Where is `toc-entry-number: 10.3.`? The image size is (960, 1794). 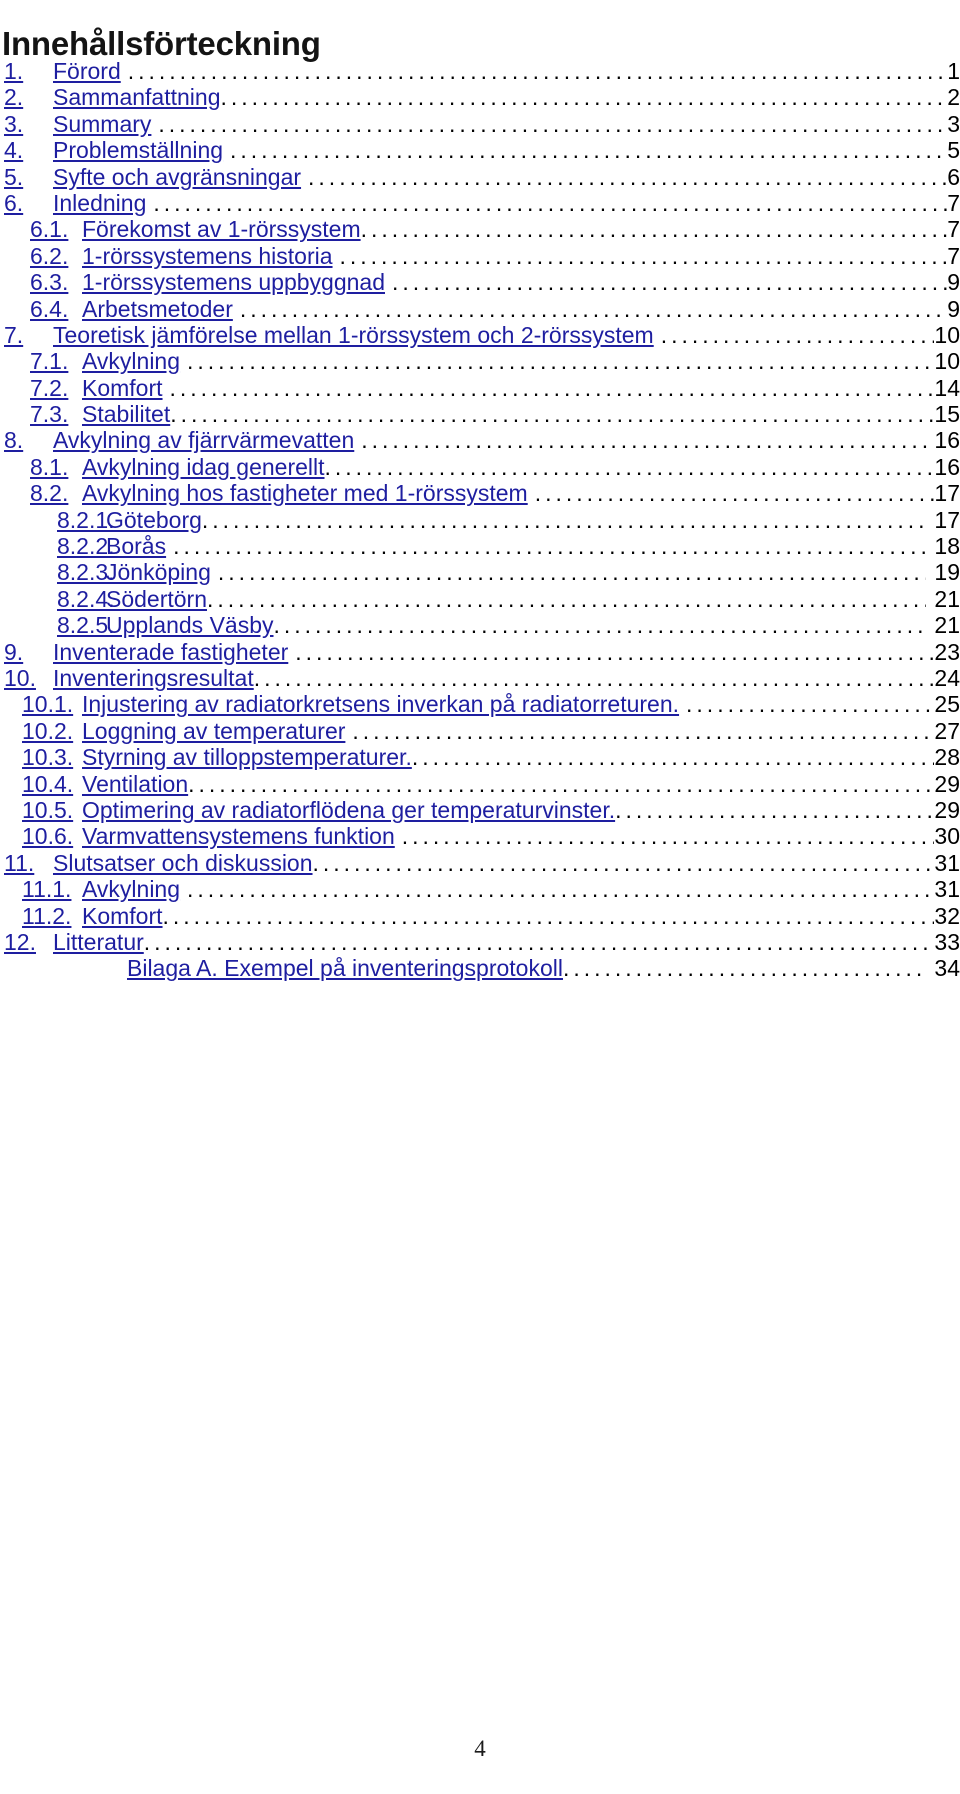
toc-entry-number: 10.3. is located at coordinates (48, 757).